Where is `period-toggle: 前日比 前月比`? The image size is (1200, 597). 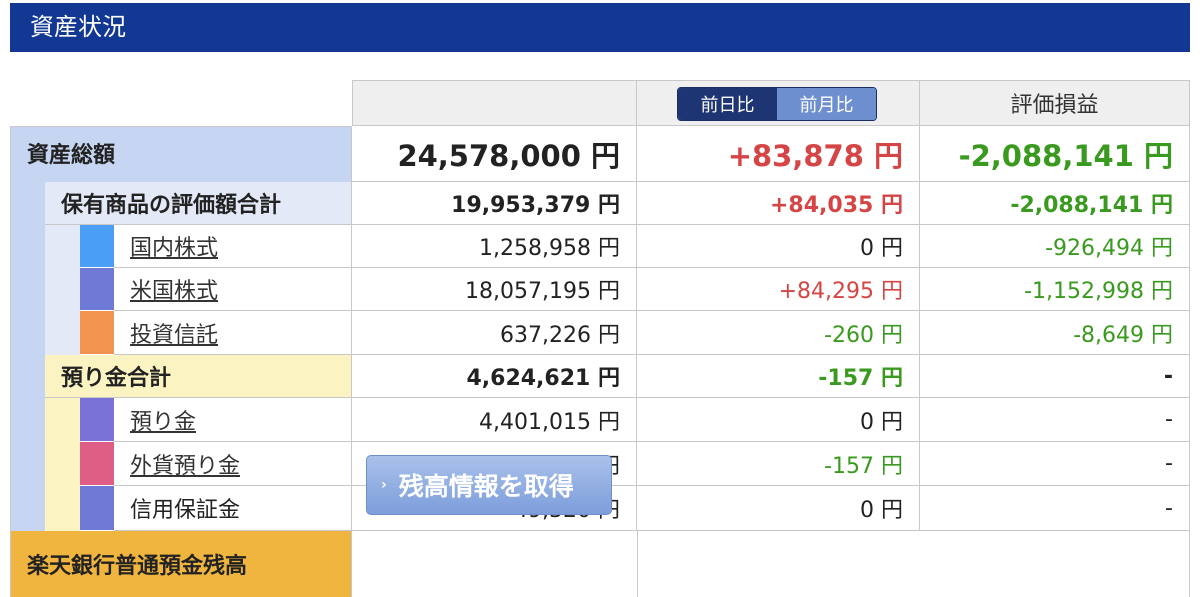 period-toggle: 前日比 前月比 is located at coordinates (777, 104).